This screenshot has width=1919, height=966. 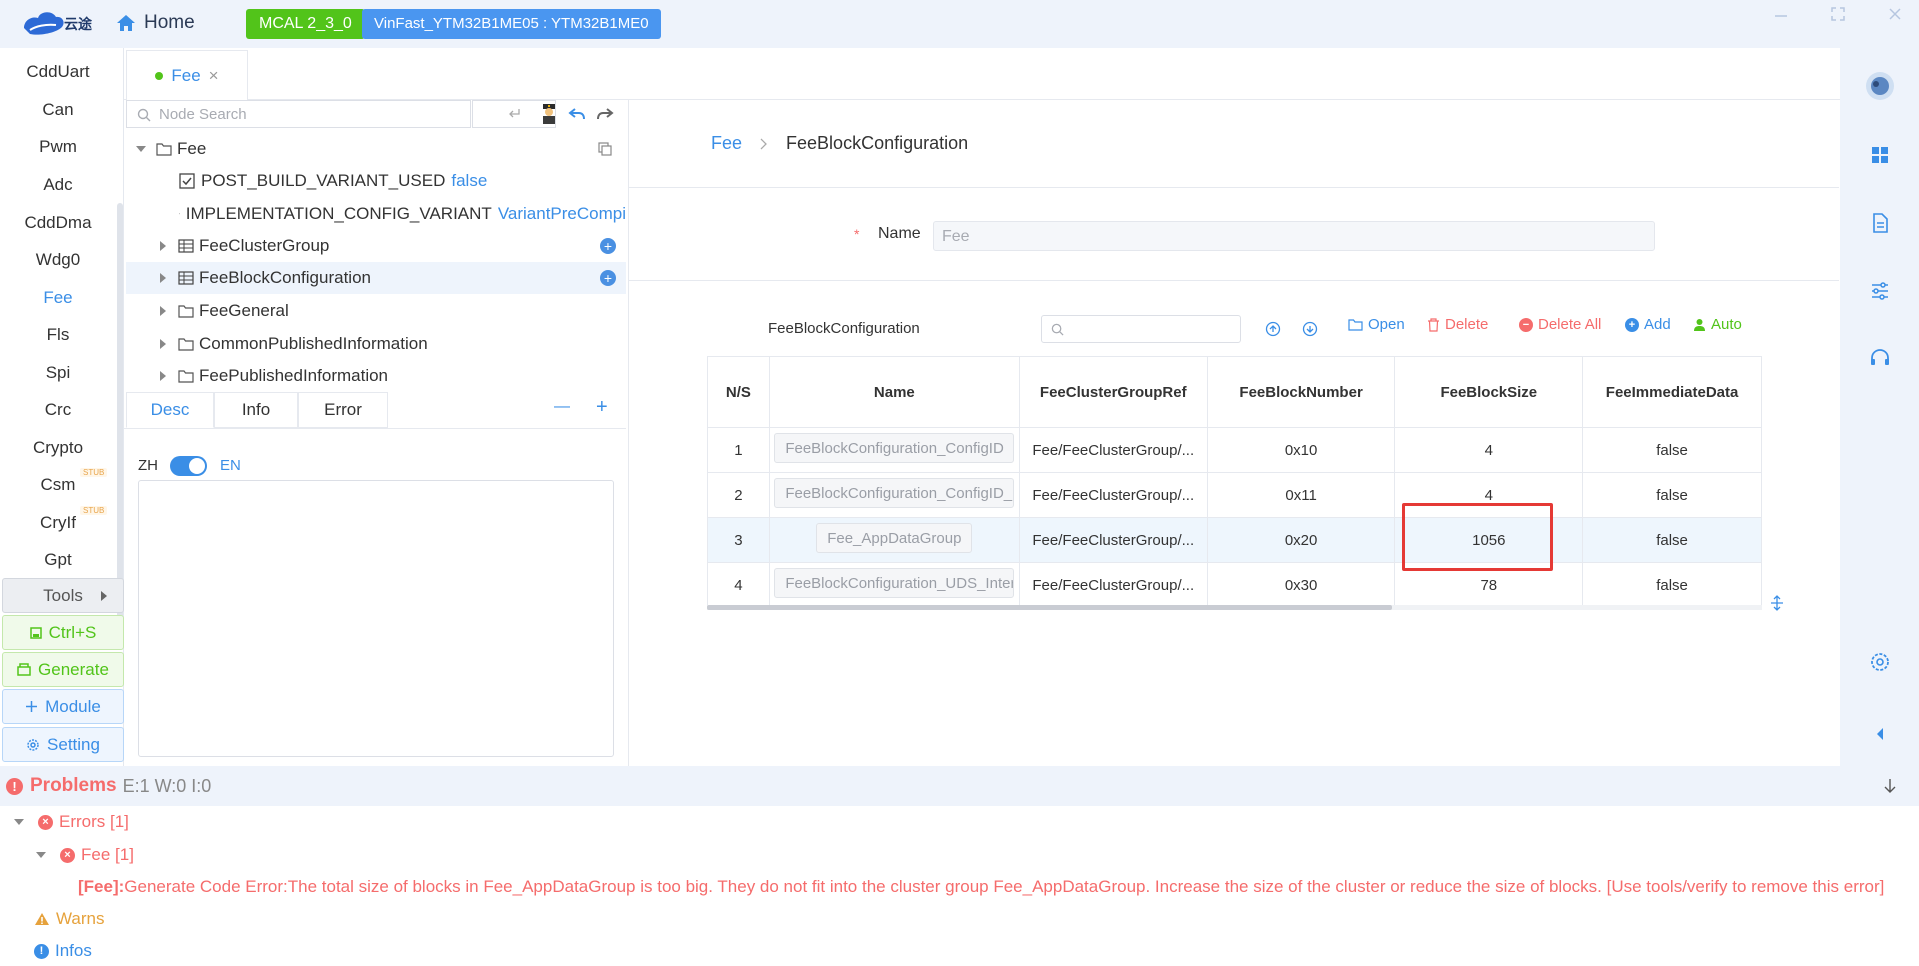 I want to click on problems-header: ! Problems E:1 W:0 I:0, so click(x=959, y=786).